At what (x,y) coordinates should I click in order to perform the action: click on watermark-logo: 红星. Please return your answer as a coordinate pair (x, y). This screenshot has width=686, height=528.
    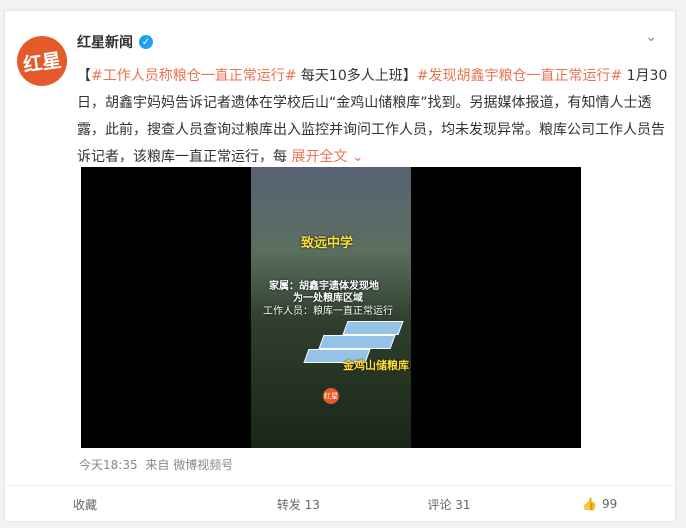
    Looking at the image, I should click on (331, 396).